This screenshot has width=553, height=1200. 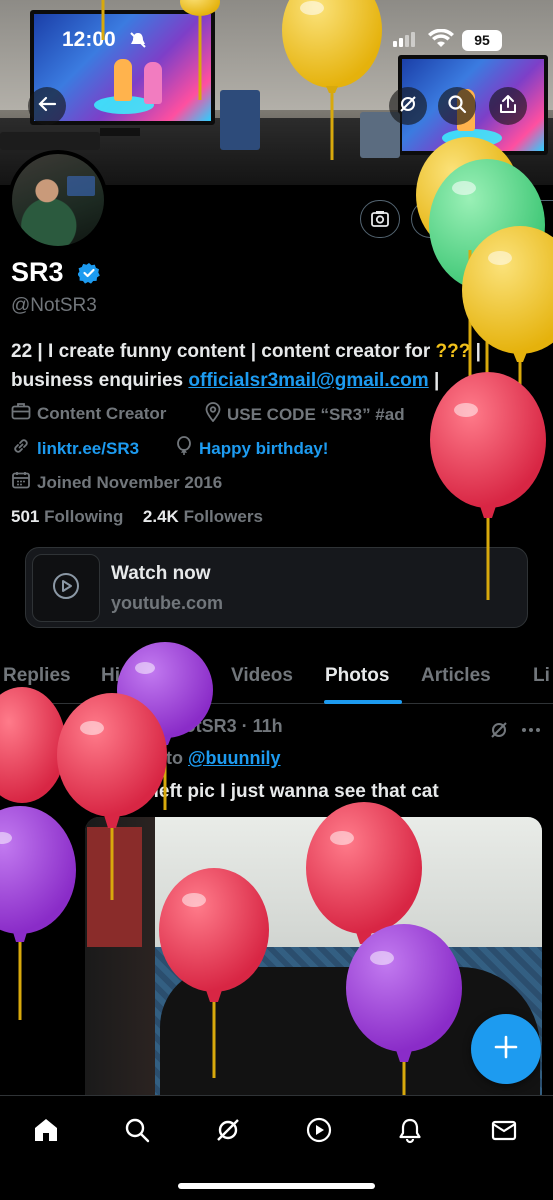 I want to click on edit-profile-button: Edit profile, so click(x=482, y=219).